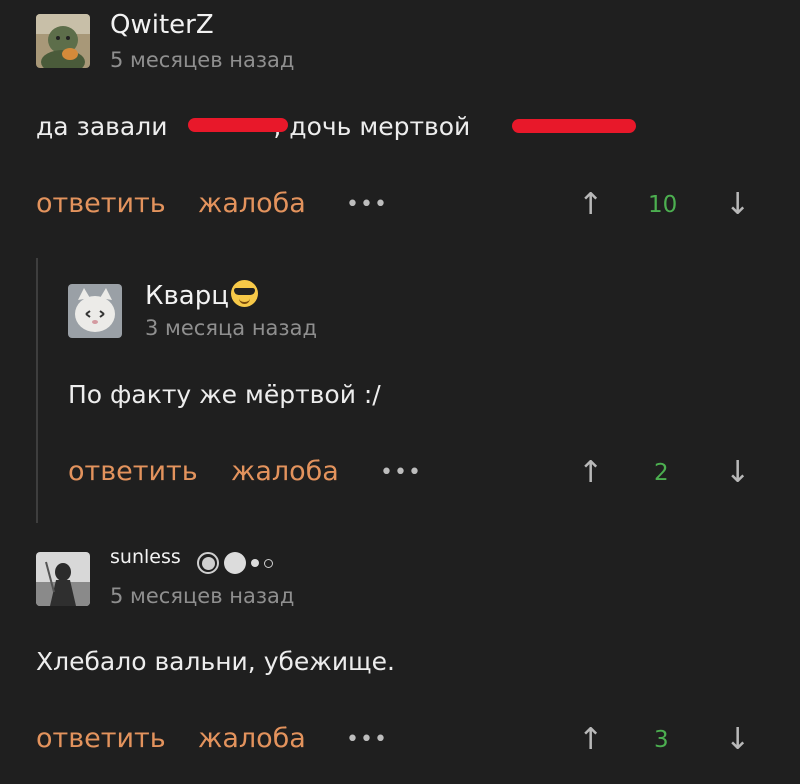 The height and width of the screenshot is (784, 800). Describe the element at coordinates (162, 25) in the screenshot. I see `username: QwiterZ` at that location.